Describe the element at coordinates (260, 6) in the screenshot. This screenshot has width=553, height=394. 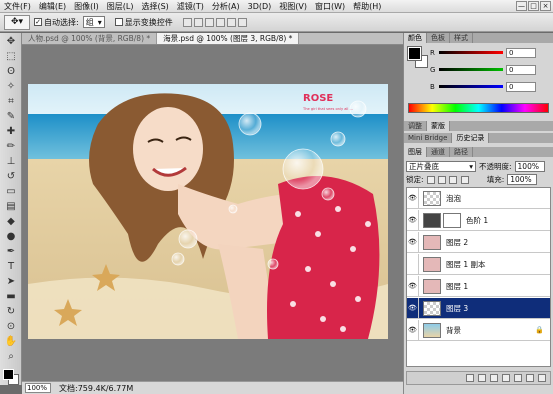
I see `menu-3d: 3D(D)` at that location.